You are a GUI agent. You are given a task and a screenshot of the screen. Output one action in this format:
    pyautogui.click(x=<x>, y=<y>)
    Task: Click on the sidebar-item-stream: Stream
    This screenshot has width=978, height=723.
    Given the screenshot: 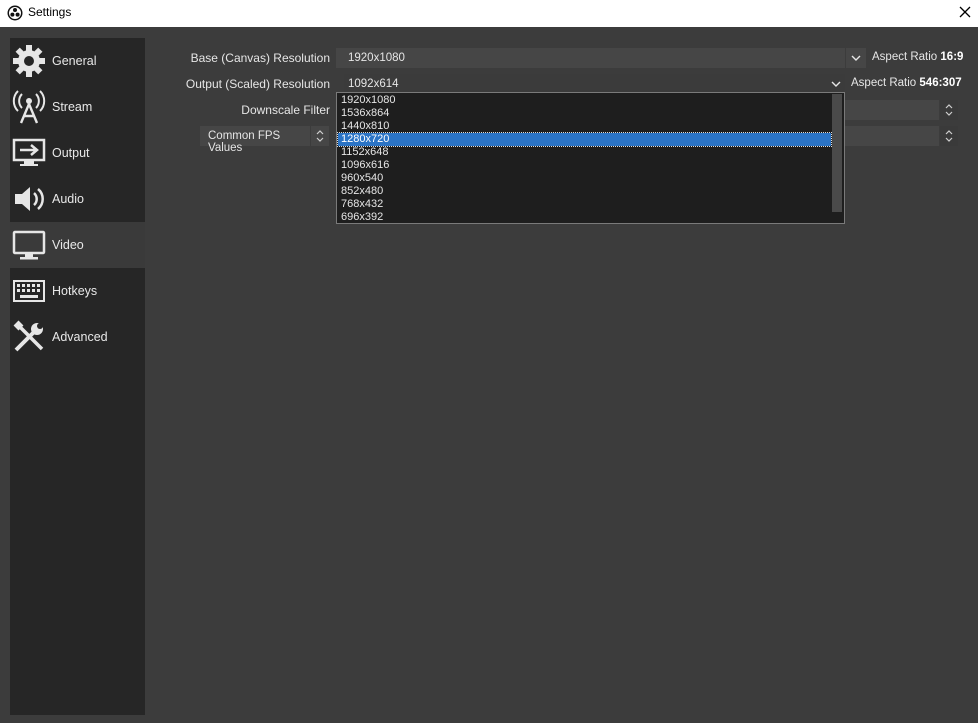 What is the action you would take?
    pyautogui.click(x=77, y=107)
    